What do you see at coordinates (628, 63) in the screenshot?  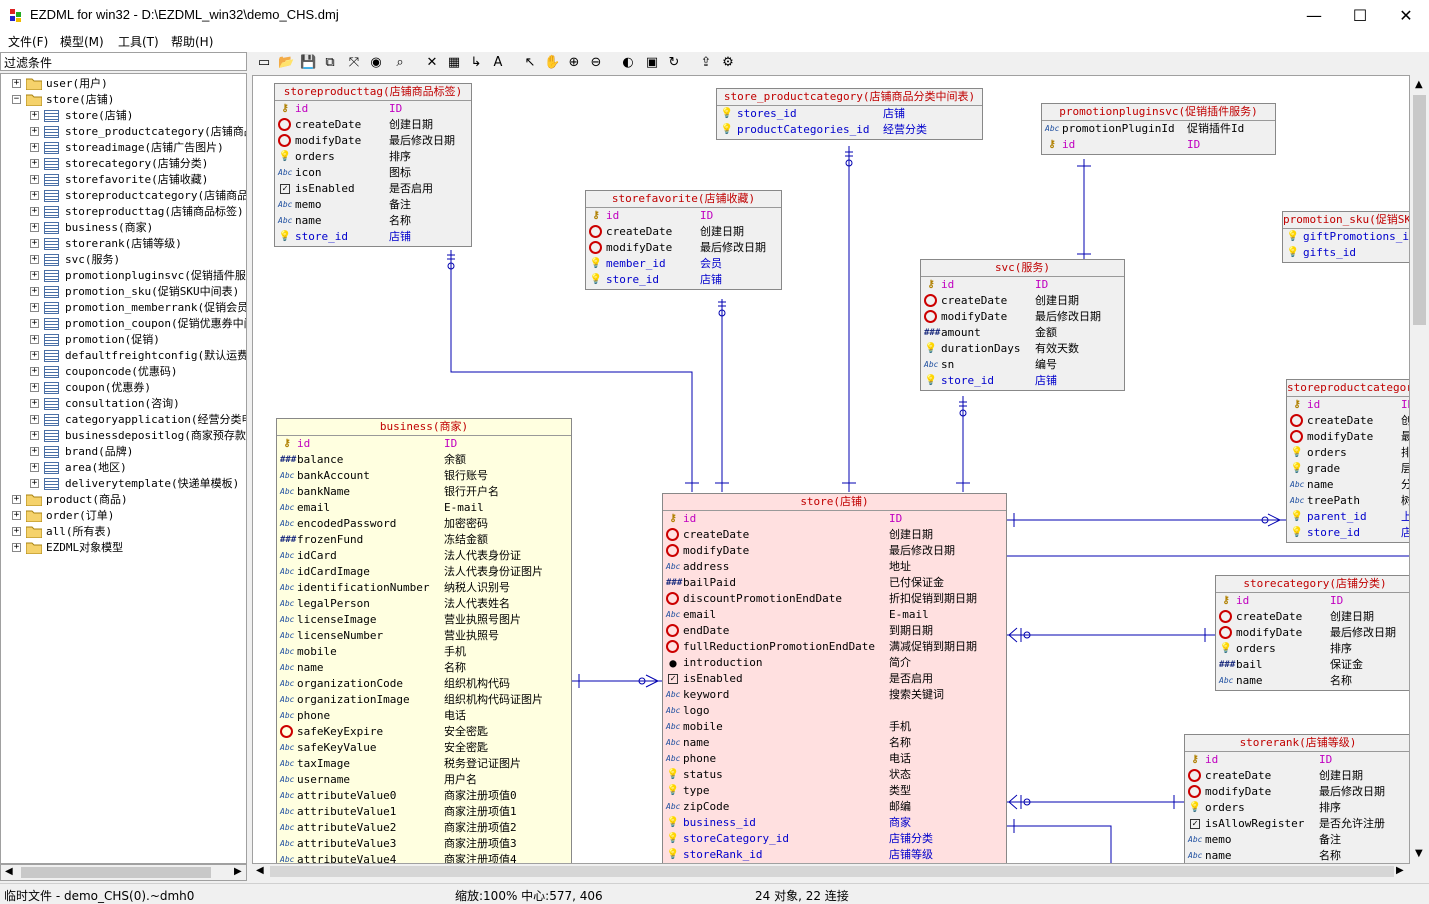 I see `view-icon: ◐` at bounding box center [628, 63].